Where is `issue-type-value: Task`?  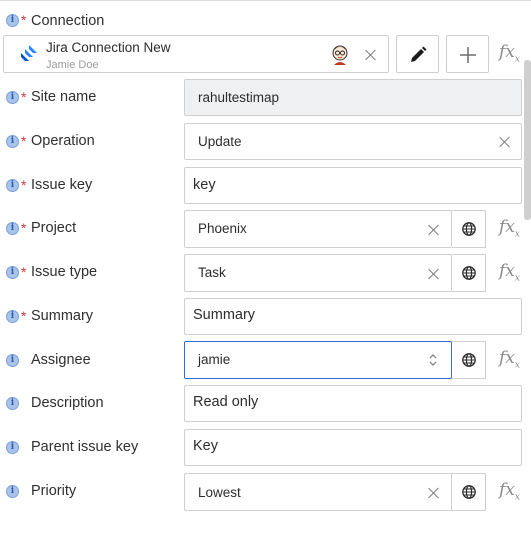
issue-type-value: Task is located at coordinates (212, 272).